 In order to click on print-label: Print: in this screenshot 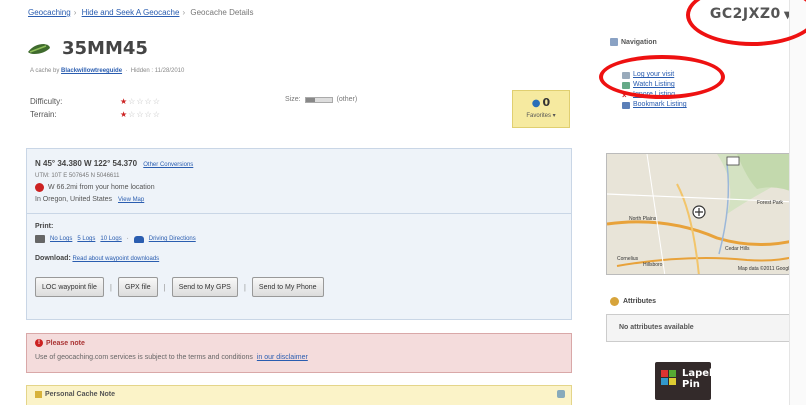, I will do `click(44, 226)`.